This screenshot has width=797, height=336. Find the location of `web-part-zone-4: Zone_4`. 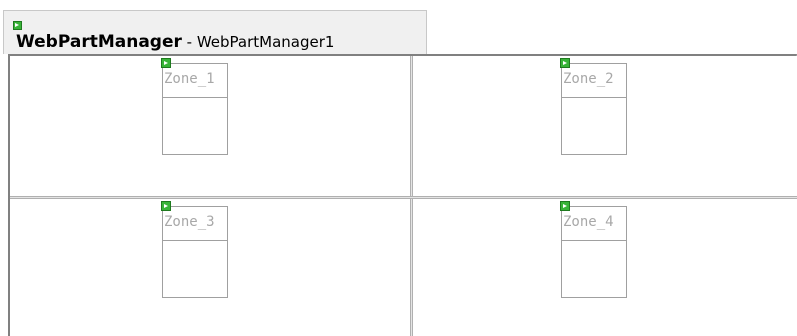

web-part-zone-4: Zone_4 is located at coordinates (593, 249).